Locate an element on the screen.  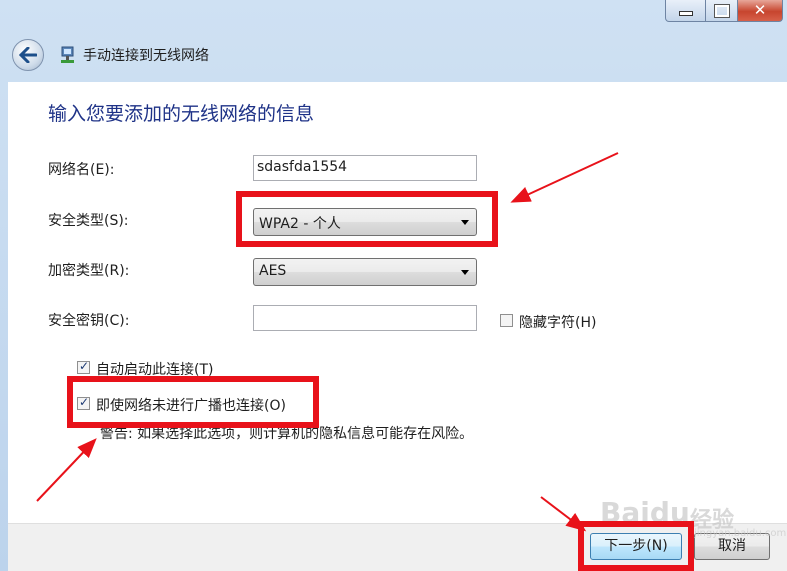
arrow-to-next-button is located at coordinates (563, 514).